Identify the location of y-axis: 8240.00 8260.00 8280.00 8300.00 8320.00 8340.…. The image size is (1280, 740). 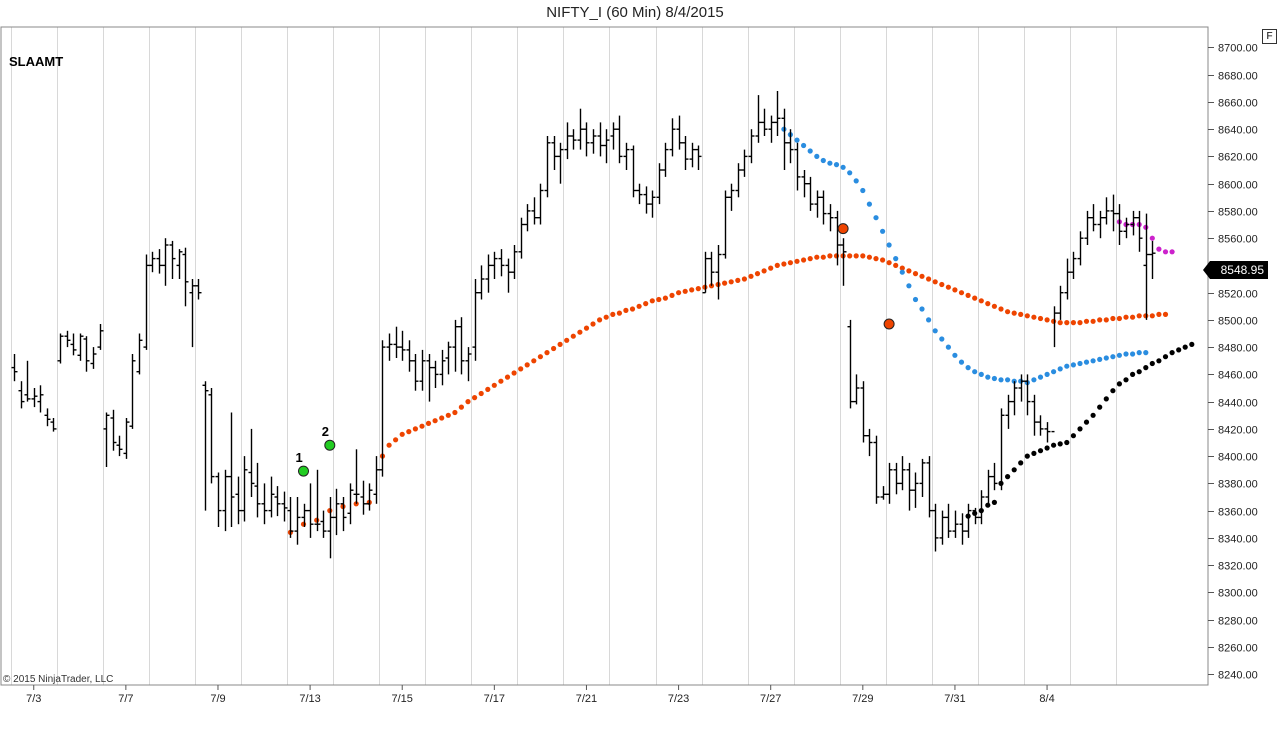
(1233, 362).